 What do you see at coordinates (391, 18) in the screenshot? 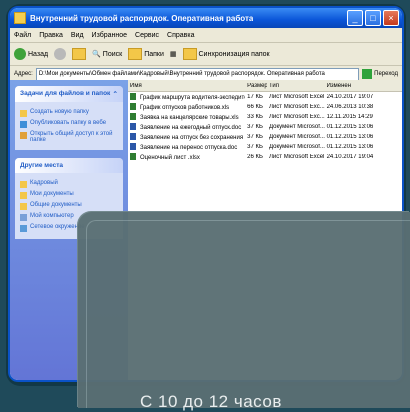
I see `close-button: ×` at bounding box center [391, 18].